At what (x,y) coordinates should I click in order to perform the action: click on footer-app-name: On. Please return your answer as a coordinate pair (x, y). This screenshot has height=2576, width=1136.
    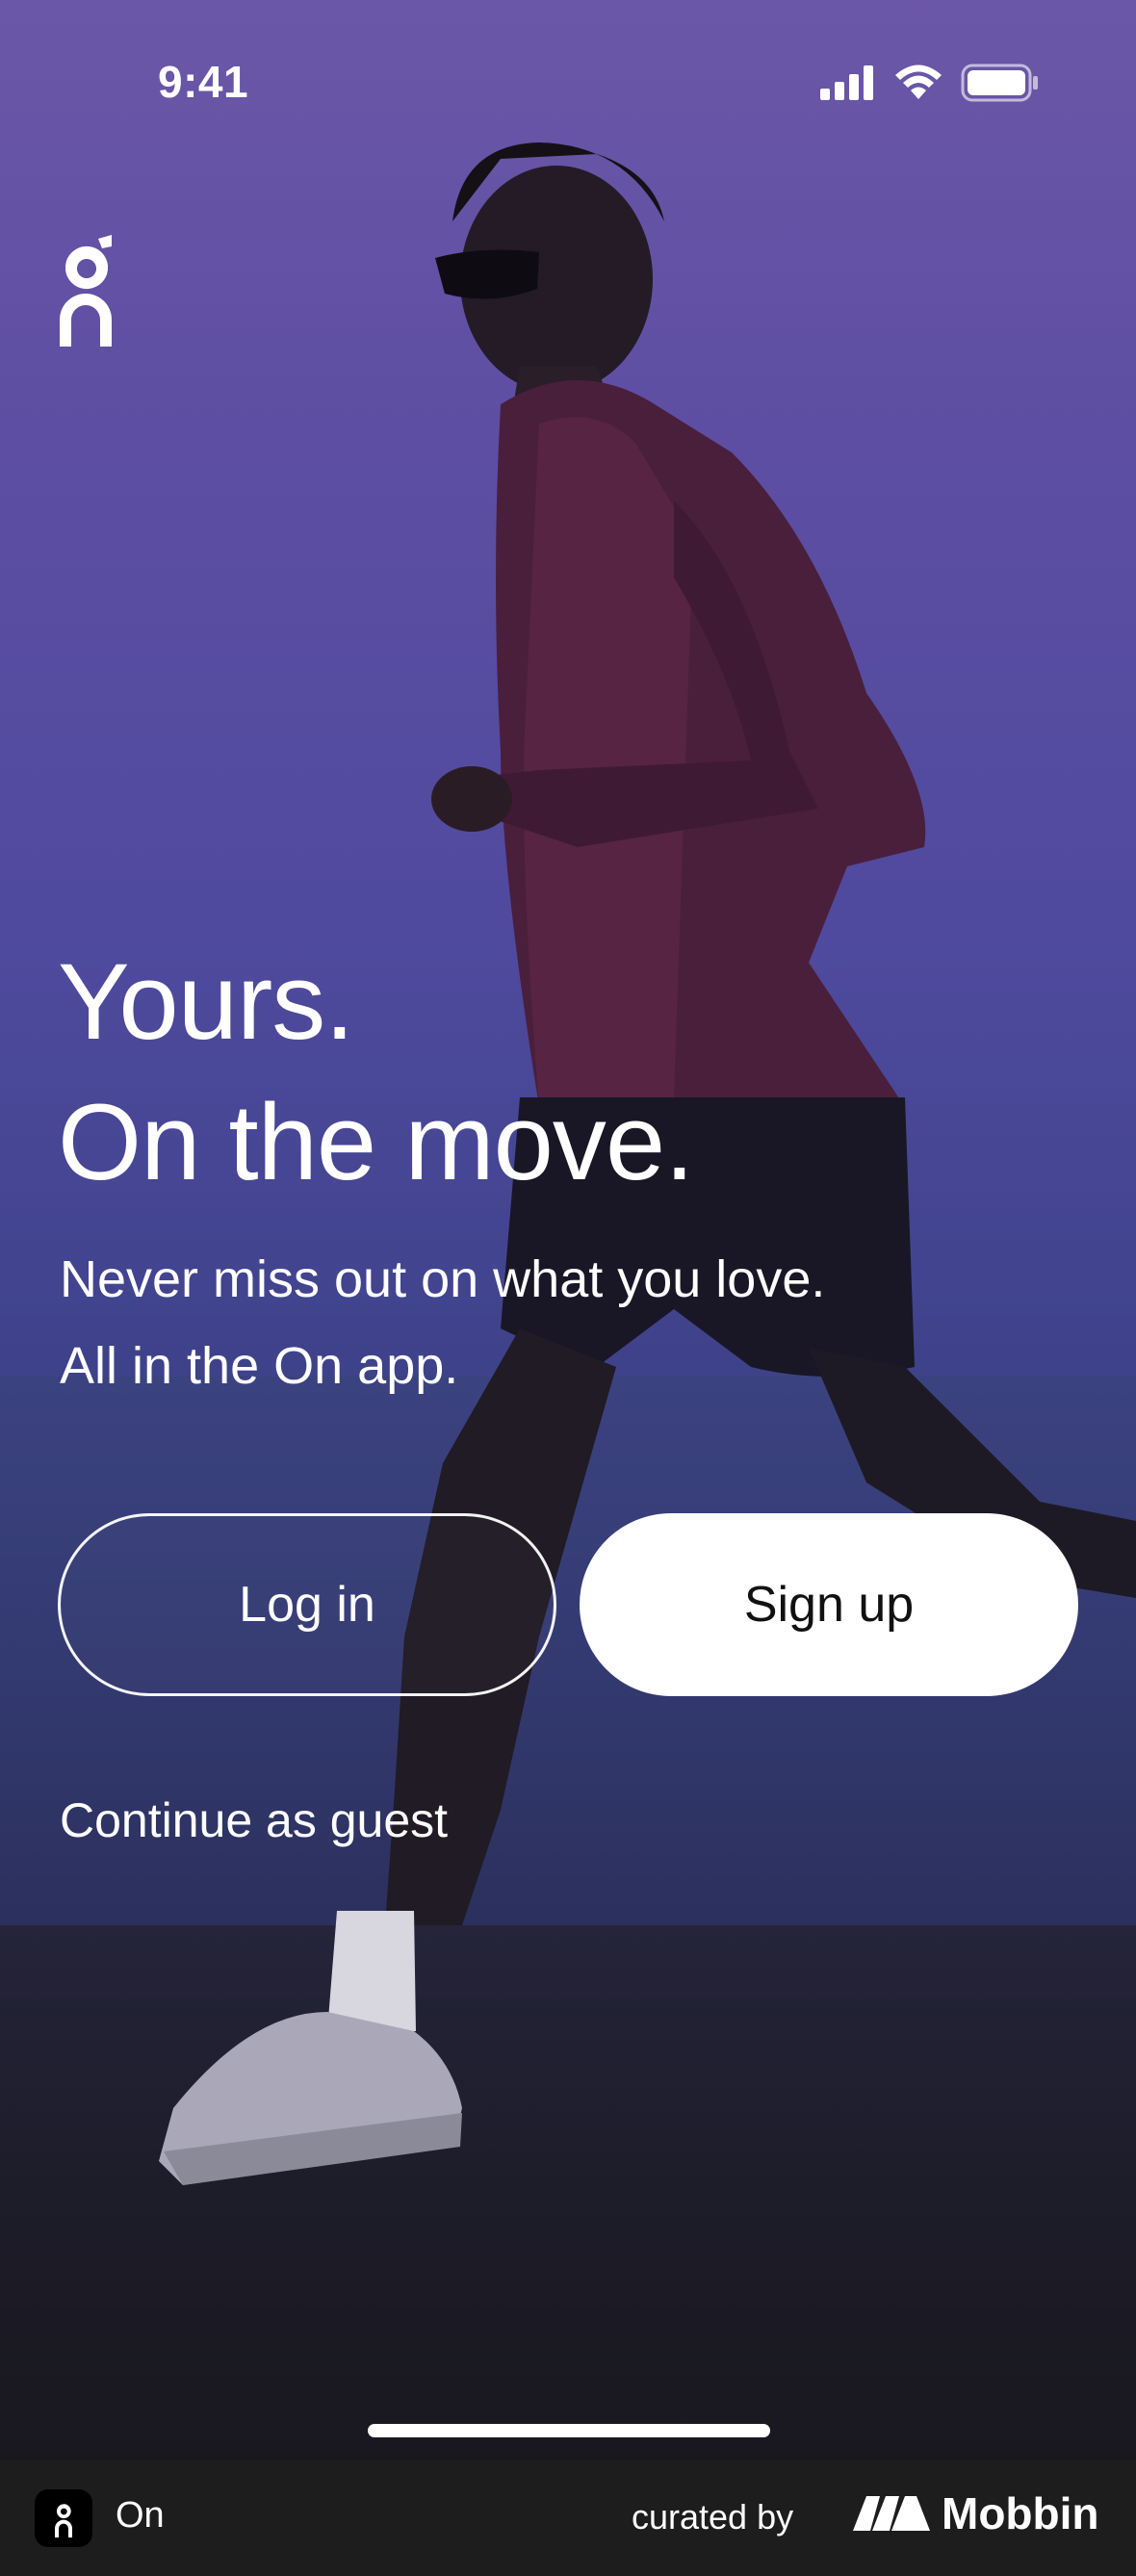
    Looking at the image, I should click on (141, 2515).